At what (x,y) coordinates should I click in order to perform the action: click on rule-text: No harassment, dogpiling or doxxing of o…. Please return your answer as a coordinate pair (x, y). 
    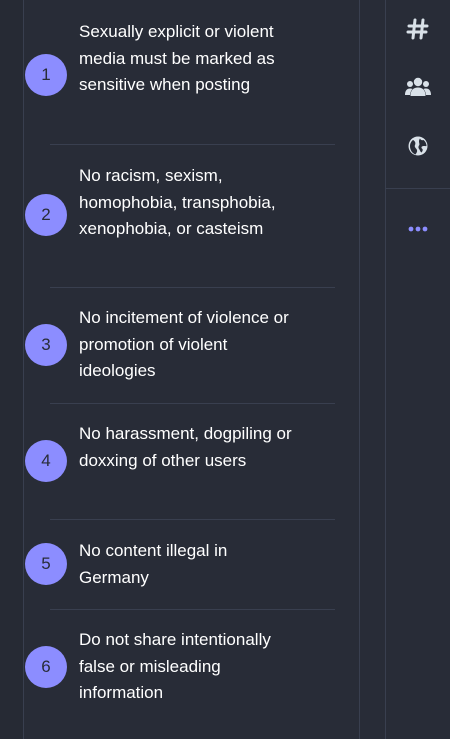
    Looking at the image, I should click on (185, 447).